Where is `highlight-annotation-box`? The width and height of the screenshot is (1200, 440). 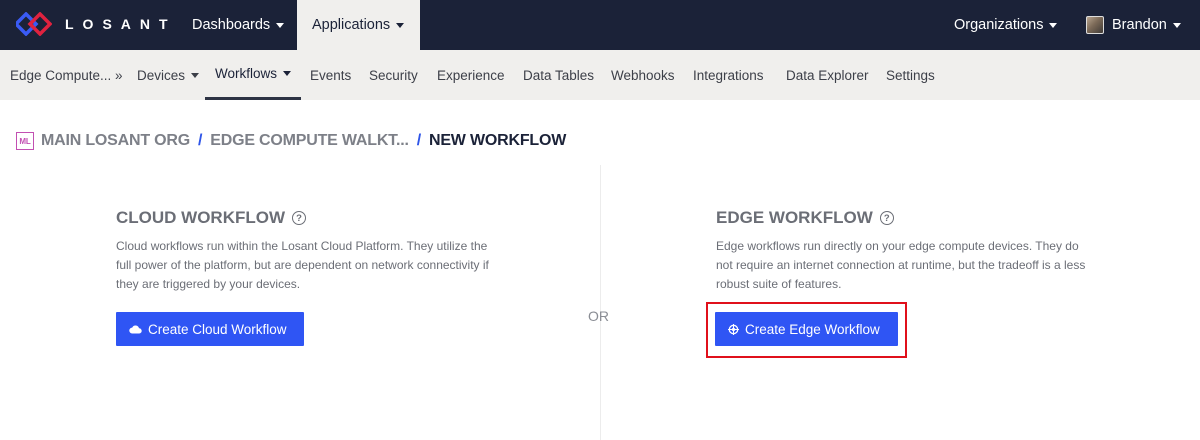 highlight-annotation-box is located at coordinates (806, 330).